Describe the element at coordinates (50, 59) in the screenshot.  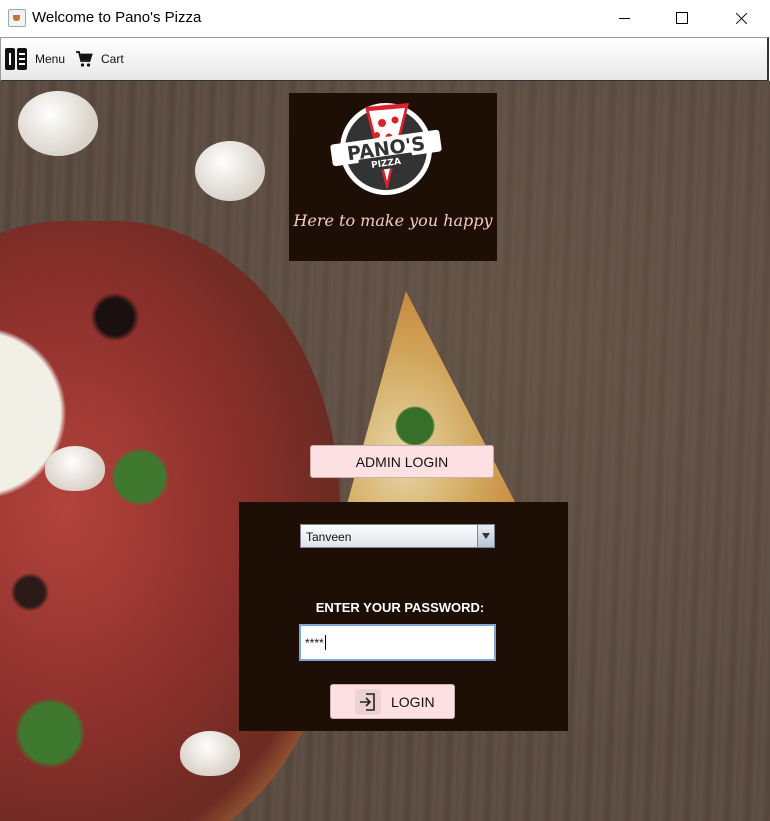
I see `menu-item-label: Menu` at that location.